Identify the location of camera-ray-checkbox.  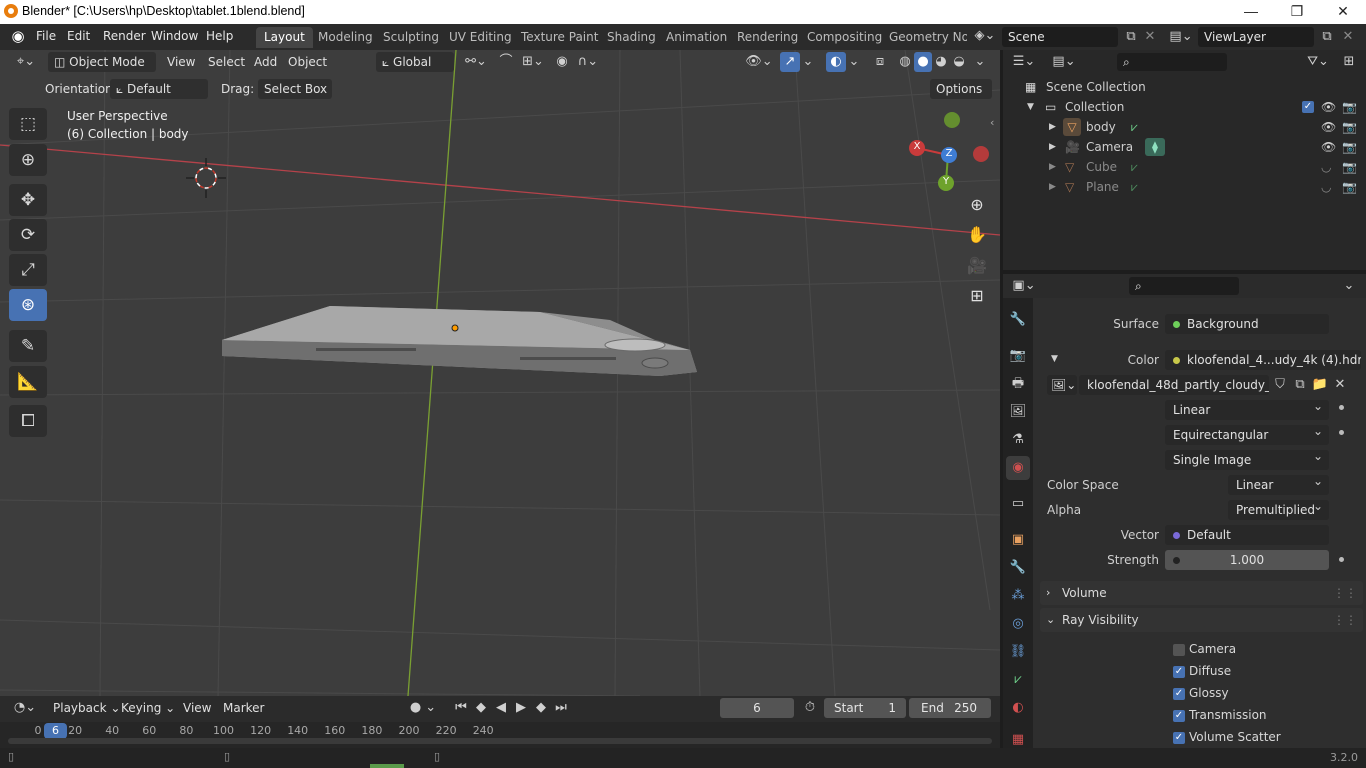
(1179, 650).